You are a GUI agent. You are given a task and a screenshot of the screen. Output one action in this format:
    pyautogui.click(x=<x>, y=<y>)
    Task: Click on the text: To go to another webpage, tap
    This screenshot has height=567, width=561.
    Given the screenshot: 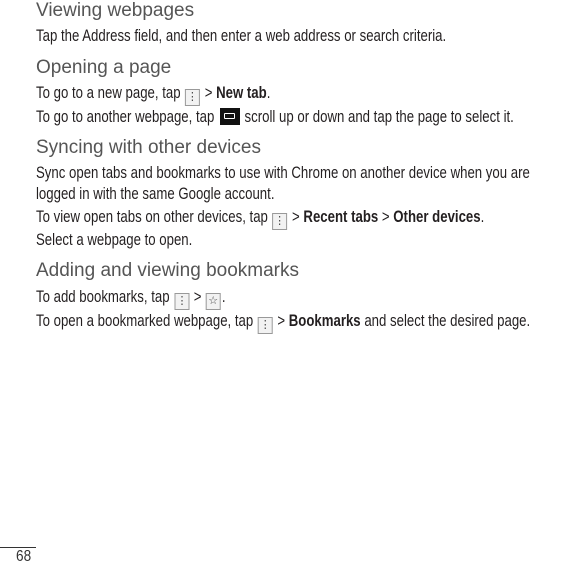 What is the action you would take?
    pyautogui.click(x=125, y=117)
    